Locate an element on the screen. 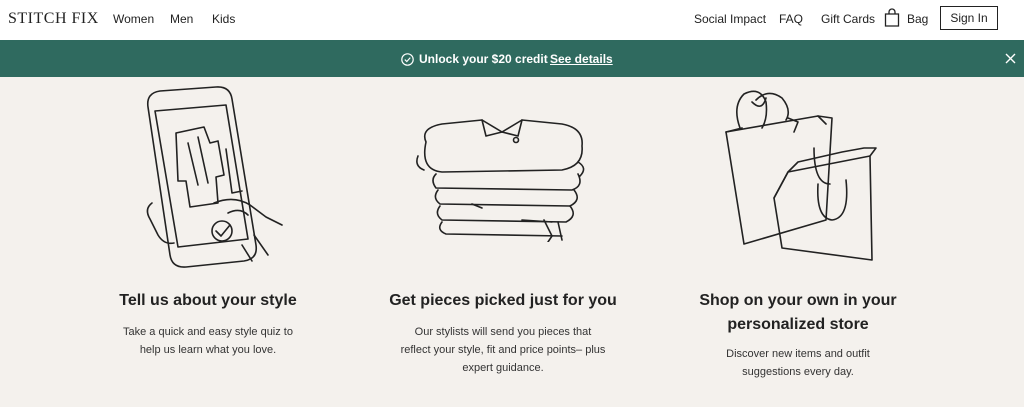 The image size is (1024, 407). step-title: Get pieces picked just for you is located at coordinates (503, 300).